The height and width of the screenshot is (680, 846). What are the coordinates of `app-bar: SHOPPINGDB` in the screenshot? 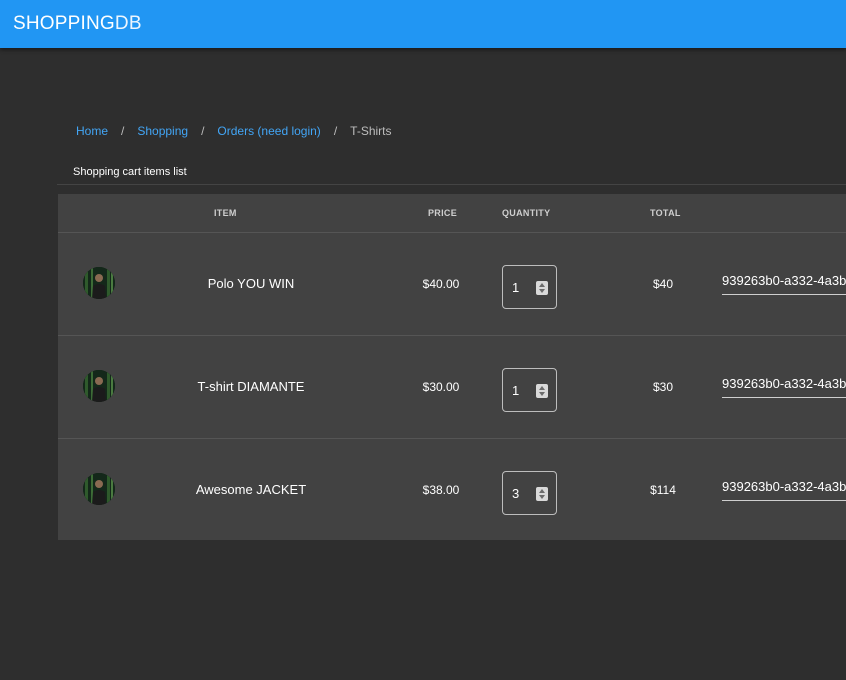 It's located at (423, 24).